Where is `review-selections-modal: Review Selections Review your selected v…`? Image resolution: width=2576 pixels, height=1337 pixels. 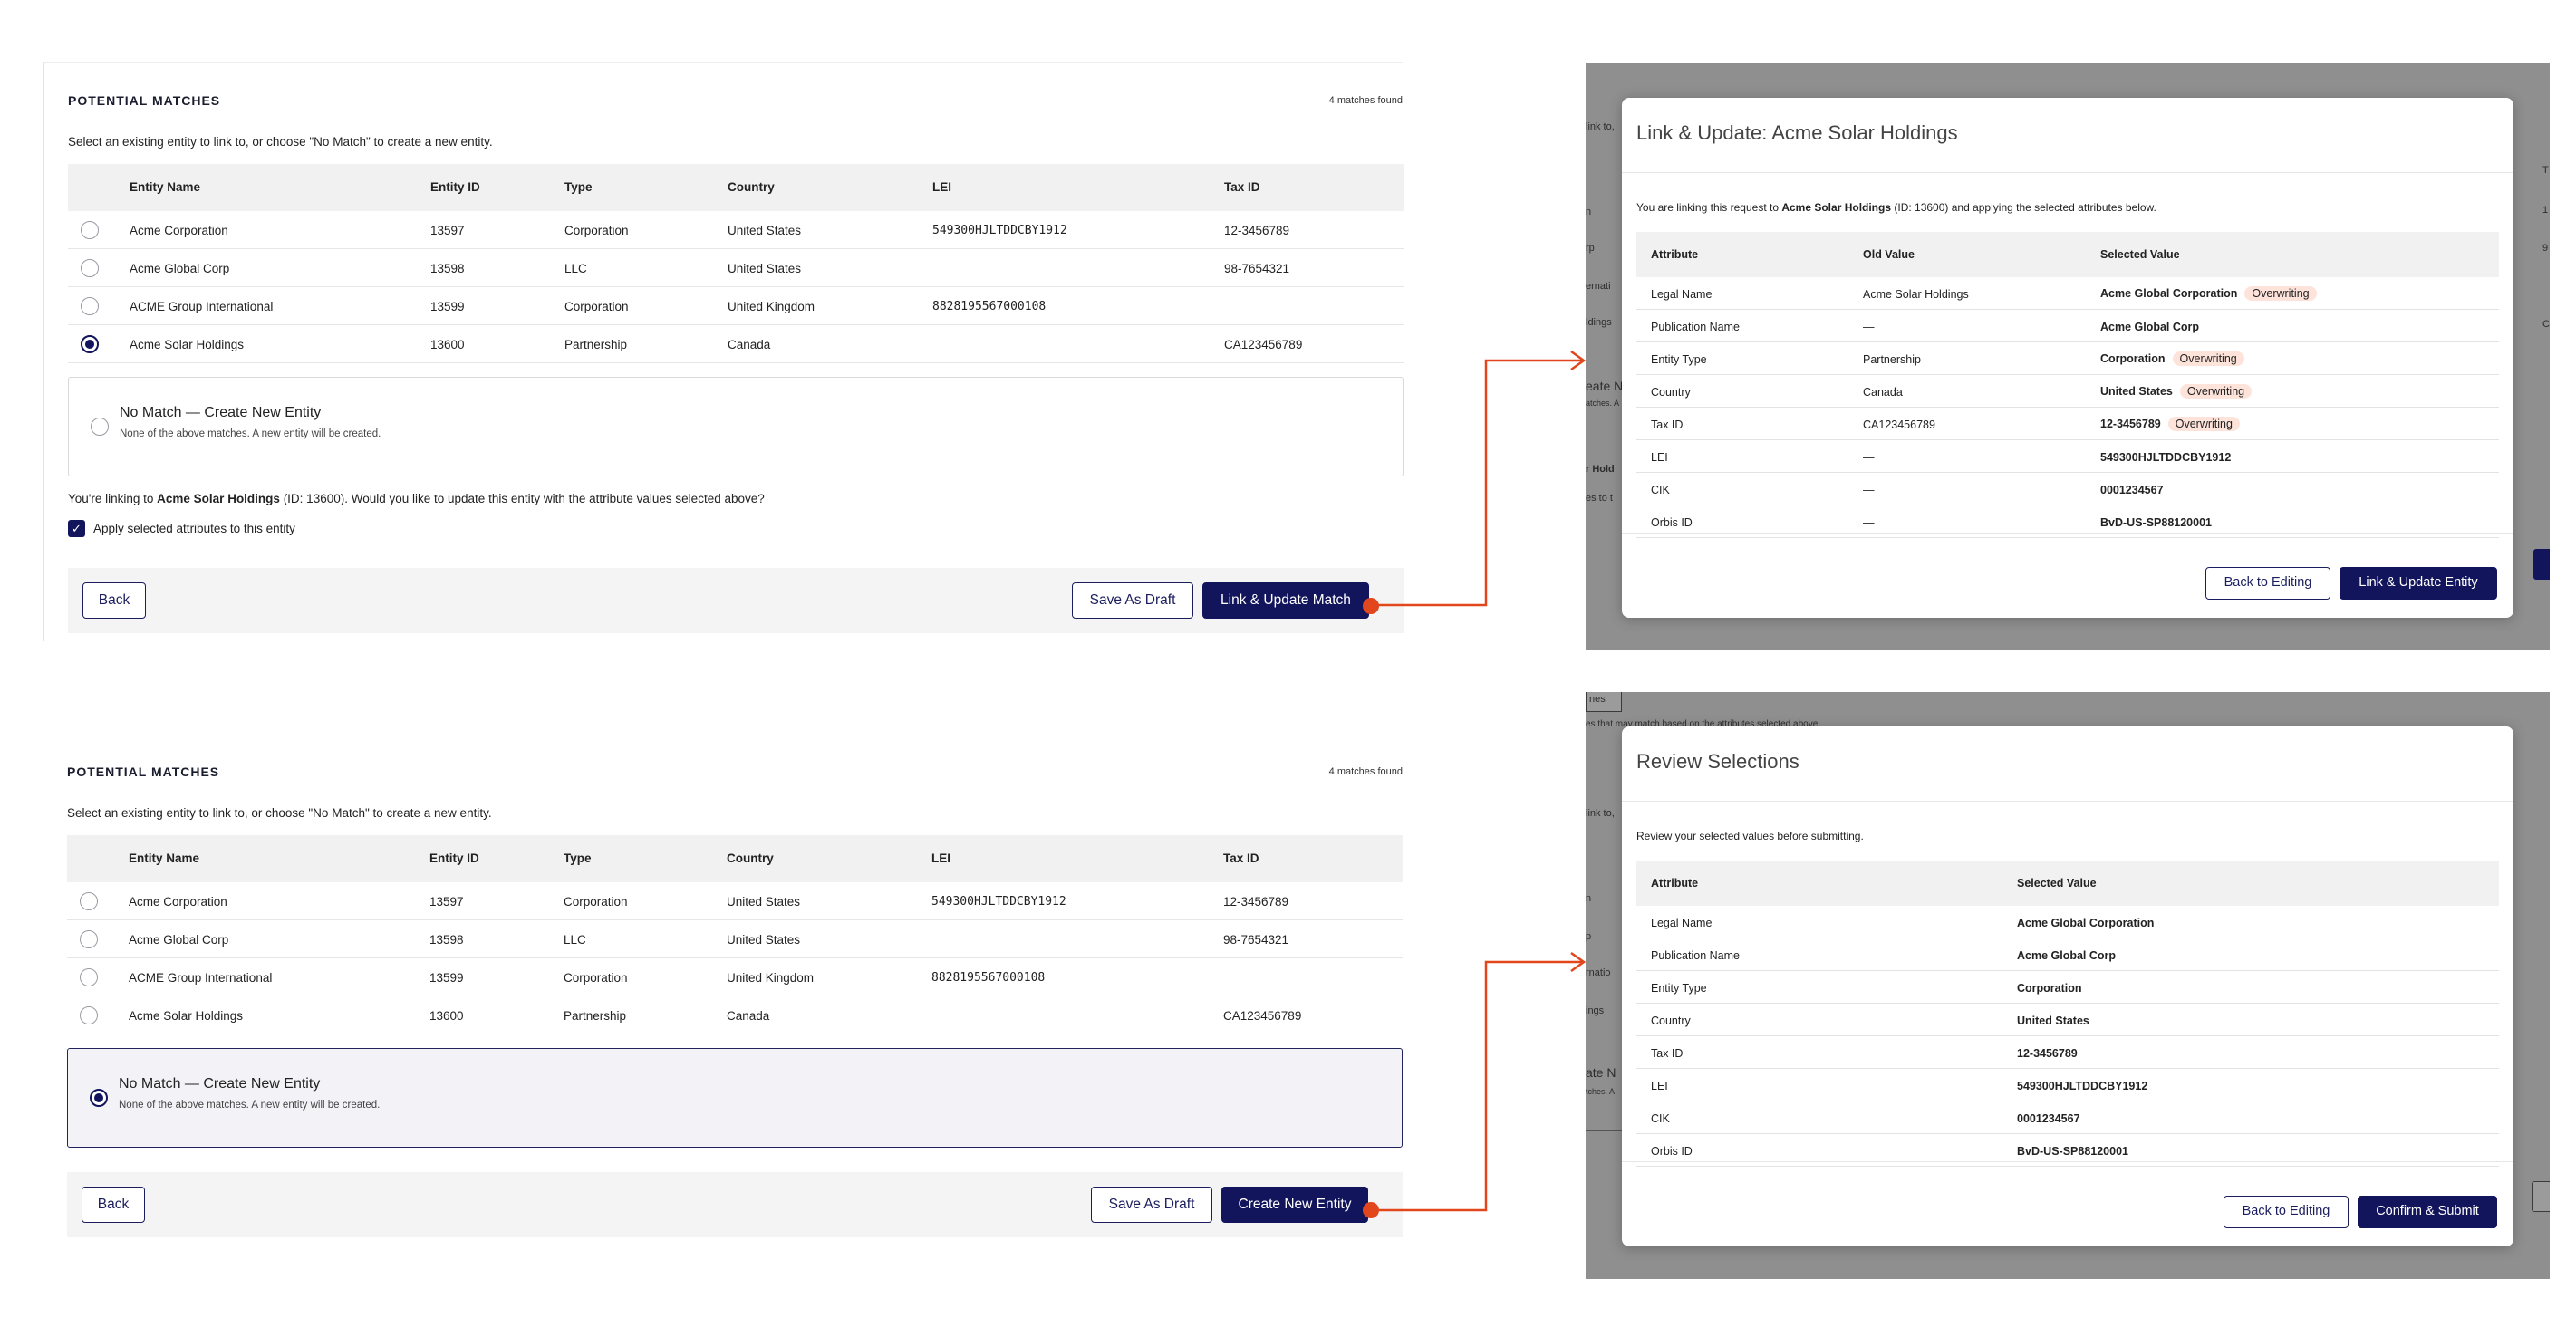
review-selections-modal: Review Selections Review your selected v… is located at coordinates (2067, 986).